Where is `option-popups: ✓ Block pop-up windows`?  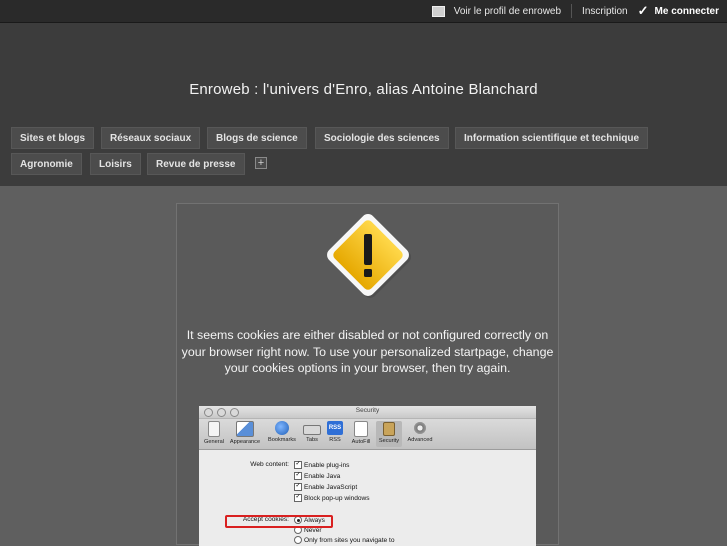
option-popups: ✓ Block pop-up windows is located at coordinates (332, 498).